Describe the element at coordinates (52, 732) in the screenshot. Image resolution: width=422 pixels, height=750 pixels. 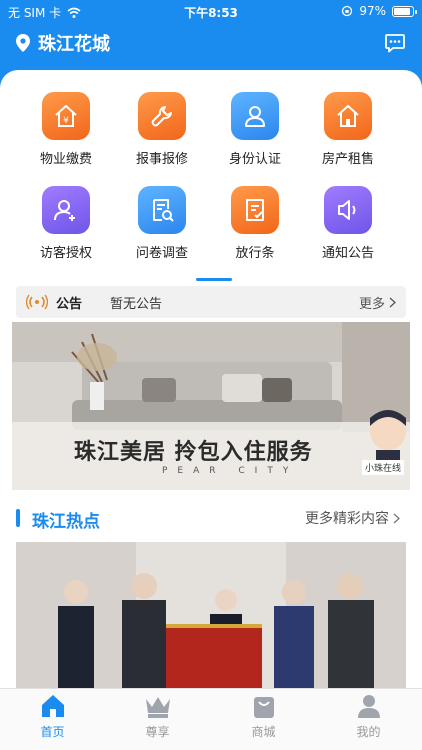
I see `tab-label: 首页` at that location.